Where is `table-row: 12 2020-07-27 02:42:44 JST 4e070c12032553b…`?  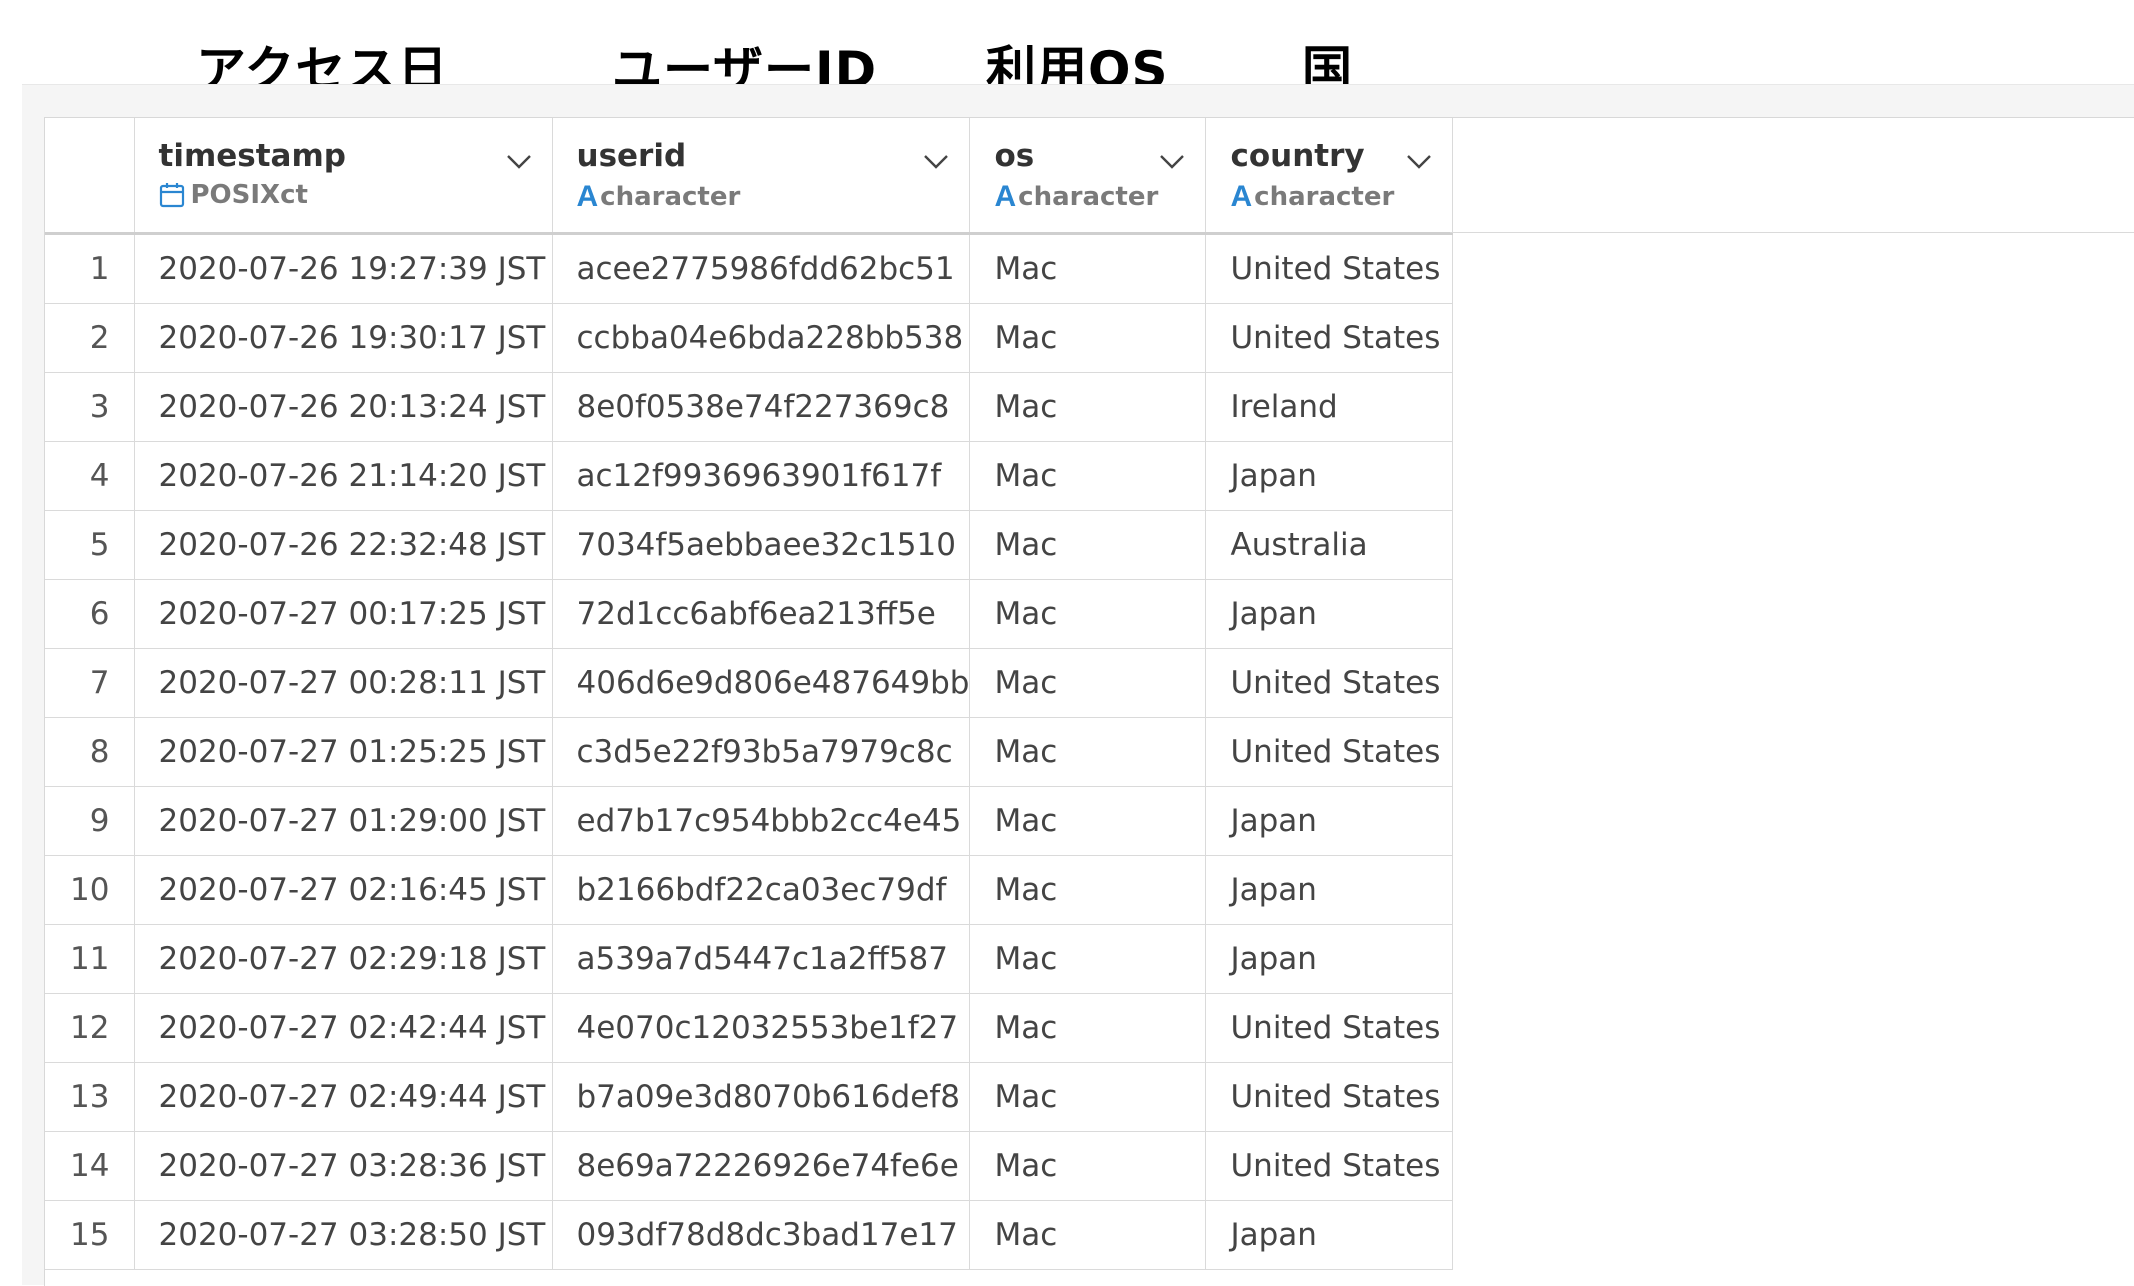
table-row: 12 2020-07-27 02:42:44 JST 4e070c12032553b… is located at coordinates (749, 1028).